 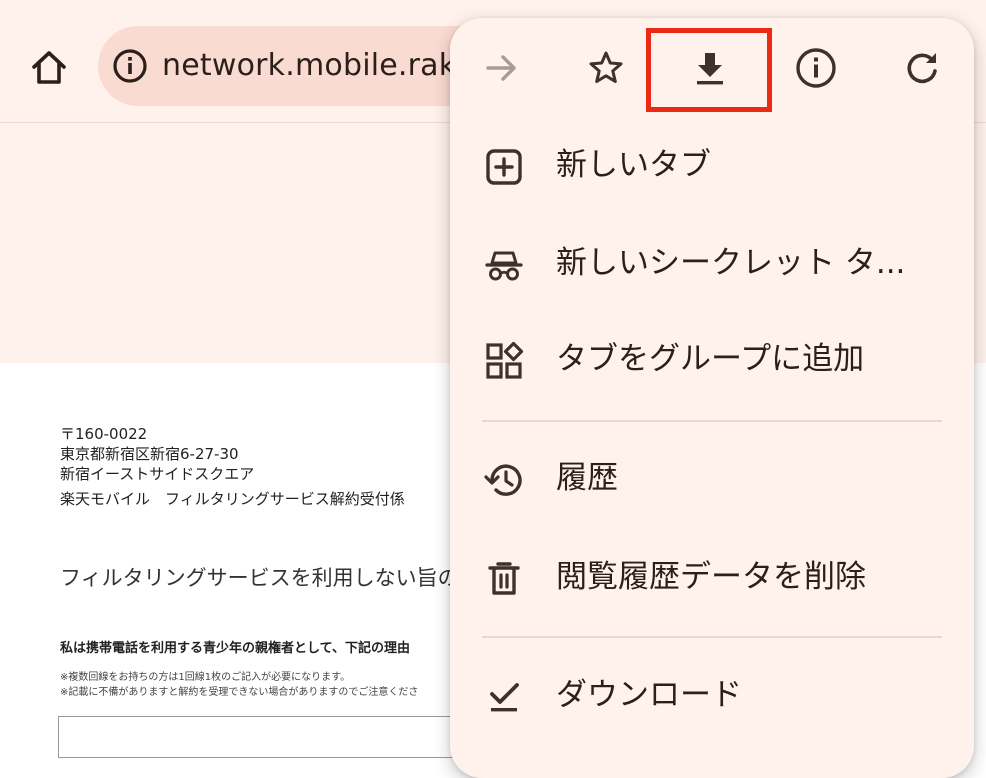 I want to click on forward-button, so click(x=502, y=68).